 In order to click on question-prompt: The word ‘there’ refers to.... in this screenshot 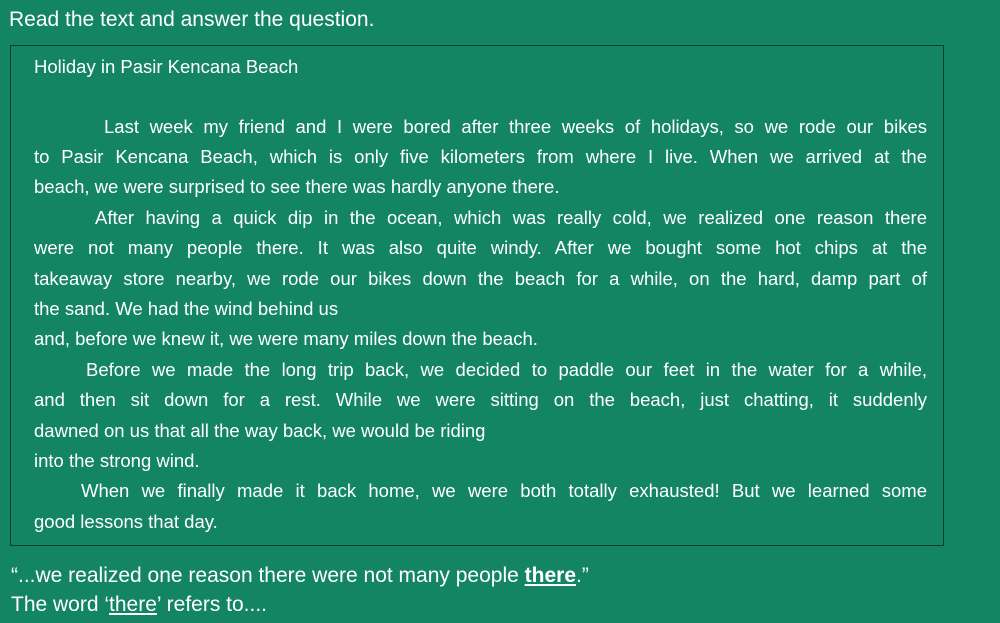, I will do `click(139, 605)`.